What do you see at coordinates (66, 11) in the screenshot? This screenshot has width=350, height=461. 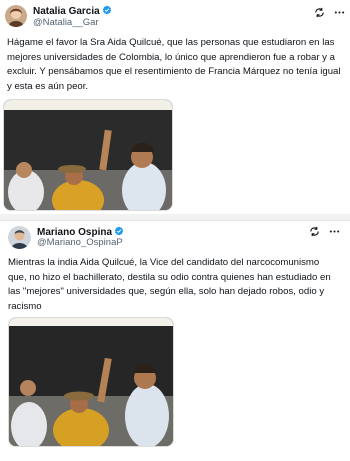 I see `author-name-text: Natalia Garcia` at bounding box center [66, 11].